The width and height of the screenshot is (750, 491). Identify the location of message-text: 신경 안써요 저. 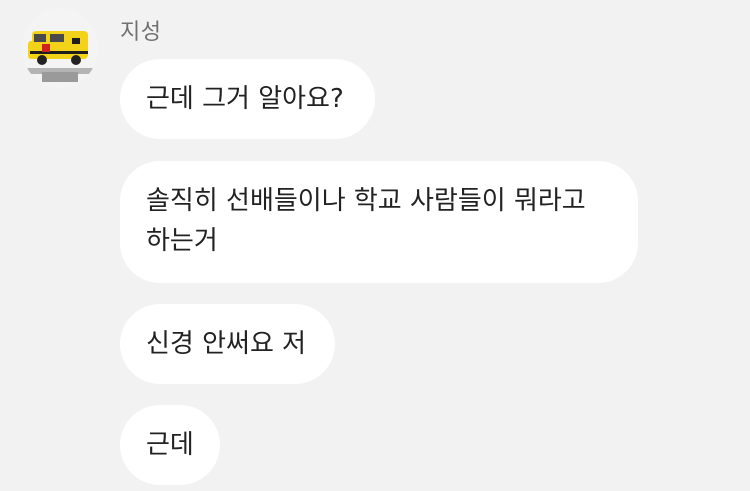
(226, 344).